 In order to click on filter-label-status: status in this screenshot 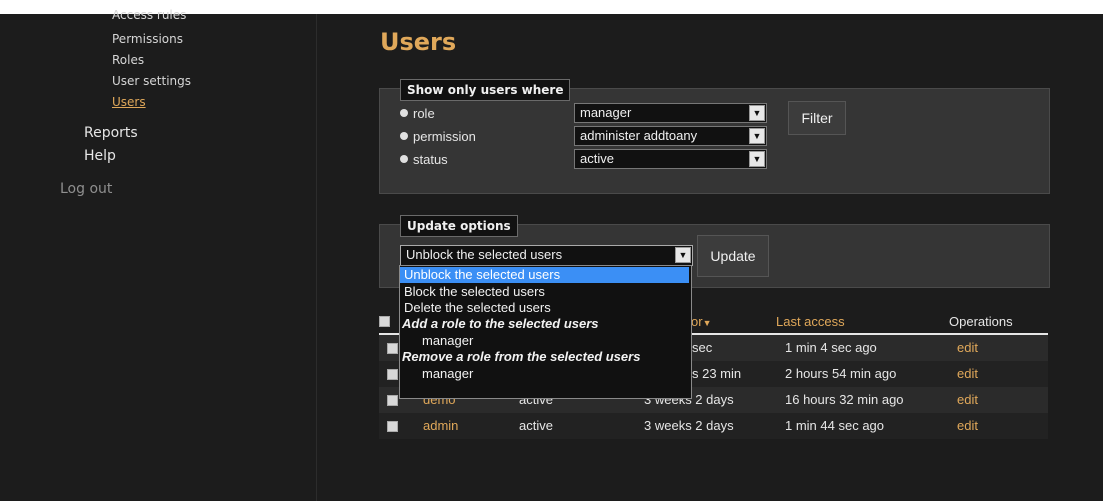, I will do `click(430, 159)`.